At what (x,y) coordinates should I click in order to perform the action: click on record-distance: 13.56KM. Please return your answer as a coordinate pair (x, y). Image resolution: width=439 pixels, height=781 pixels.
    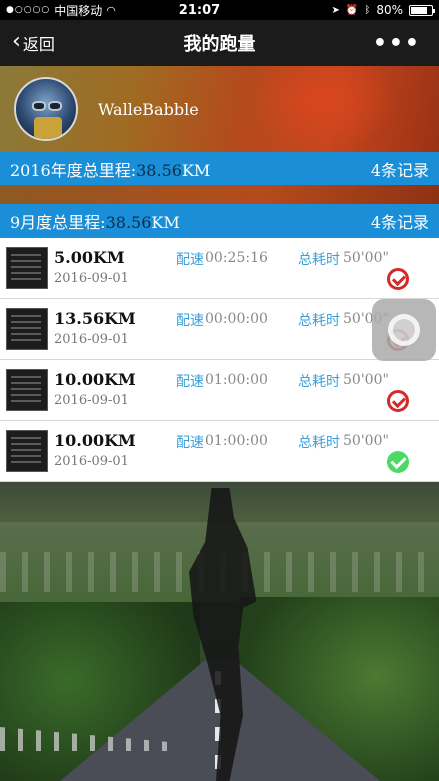
    Looking at the image, I should click on (95, 318).